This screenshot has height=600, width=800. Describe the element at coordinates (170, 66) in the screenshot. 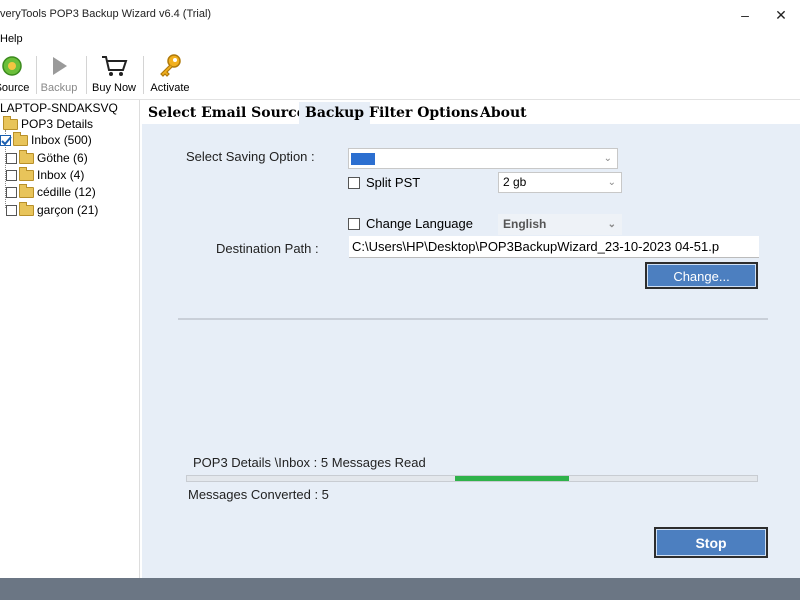

I see `key-icon` at that location.